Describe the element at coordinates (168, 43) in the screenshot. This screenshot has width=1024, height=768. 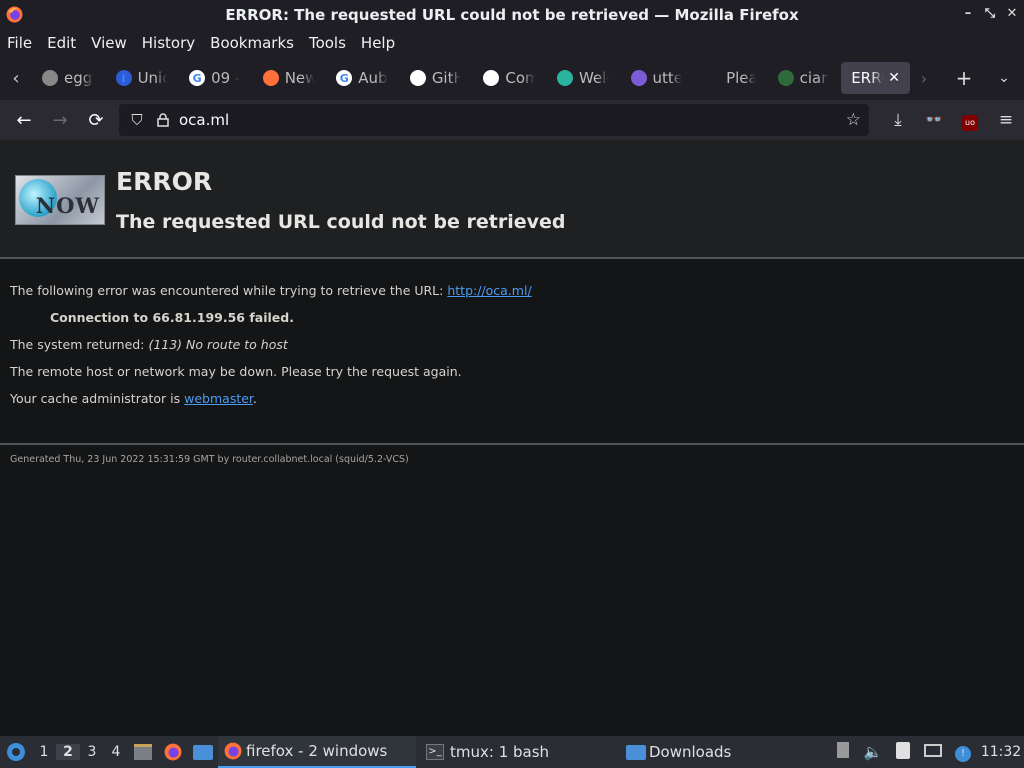
I see `menu-history: History` at that location.